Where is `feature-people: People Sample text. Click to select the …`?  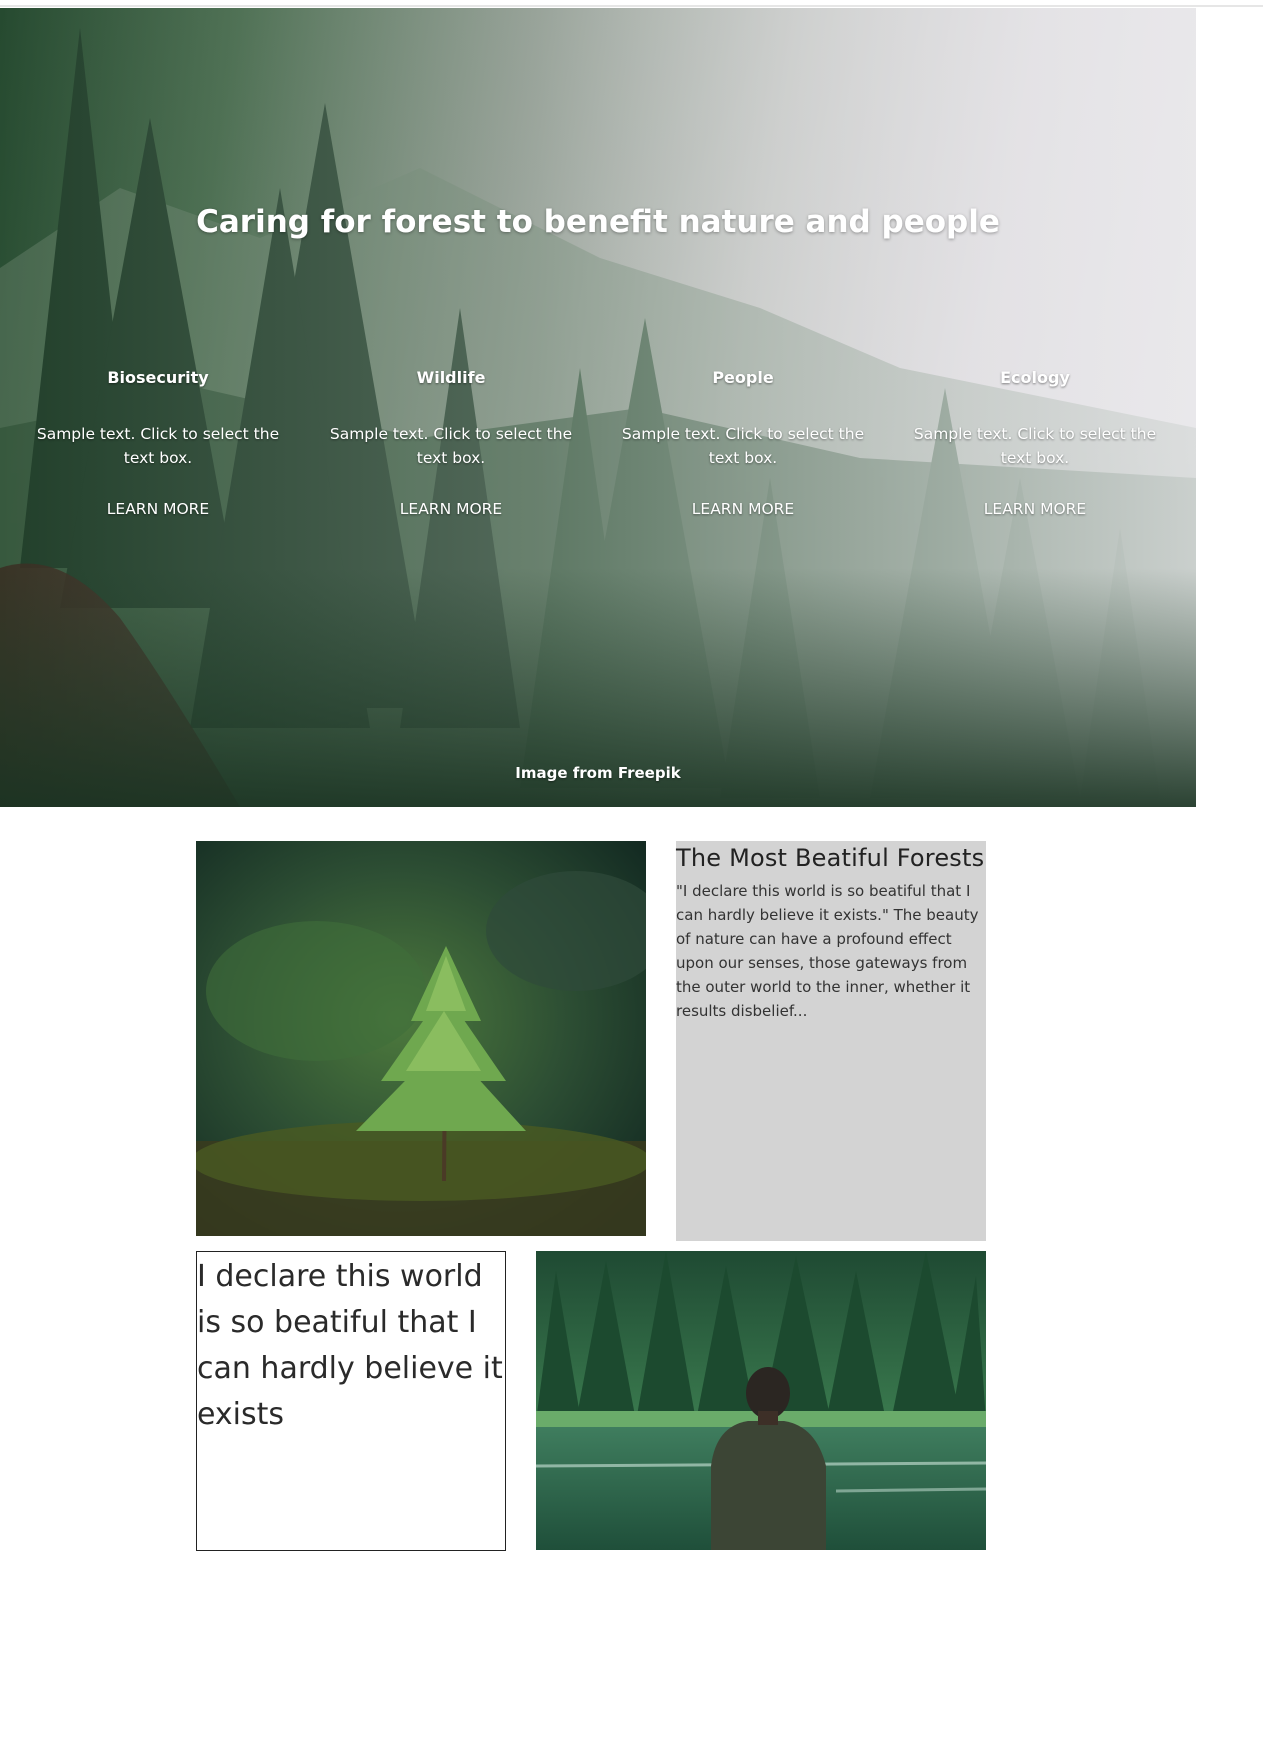 feature-people: People Sample text. Click to select the … is located at coordinates (743, 443).